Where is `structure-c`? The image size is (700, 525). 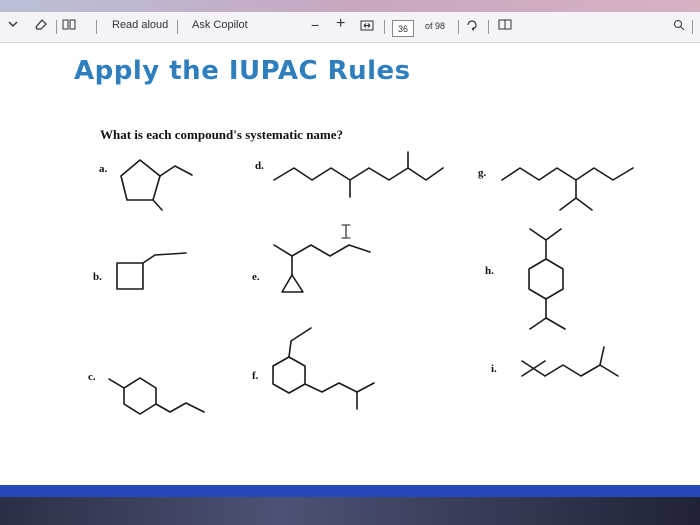
structure-c is located at coordinates (156, 396).